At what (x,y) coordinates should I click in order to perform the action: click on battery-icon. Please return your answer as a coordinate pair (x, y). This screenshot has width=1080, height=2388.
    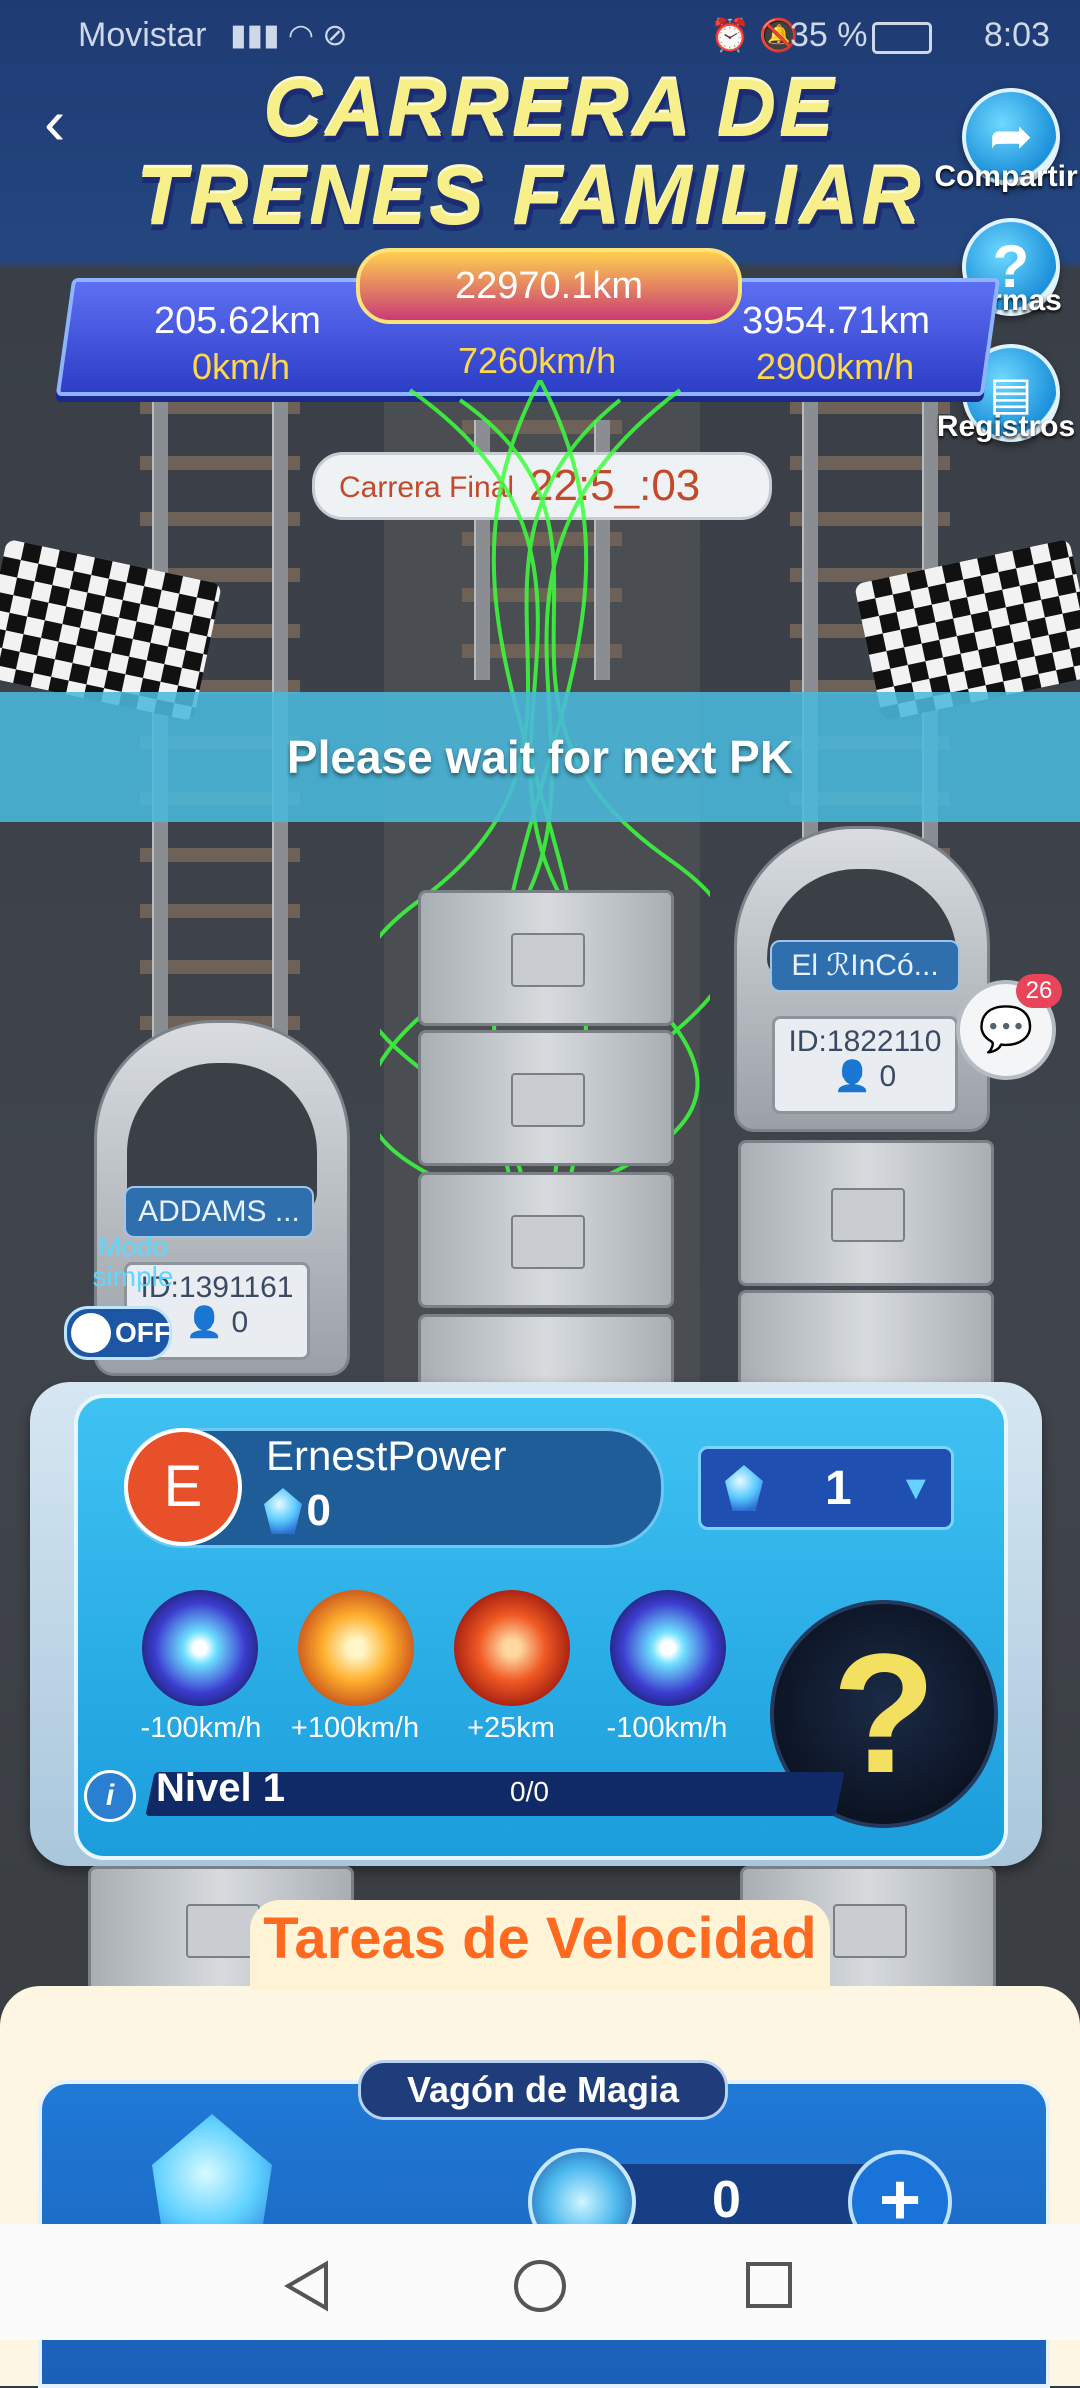
    Looking at the image, I should click on (902, 38).